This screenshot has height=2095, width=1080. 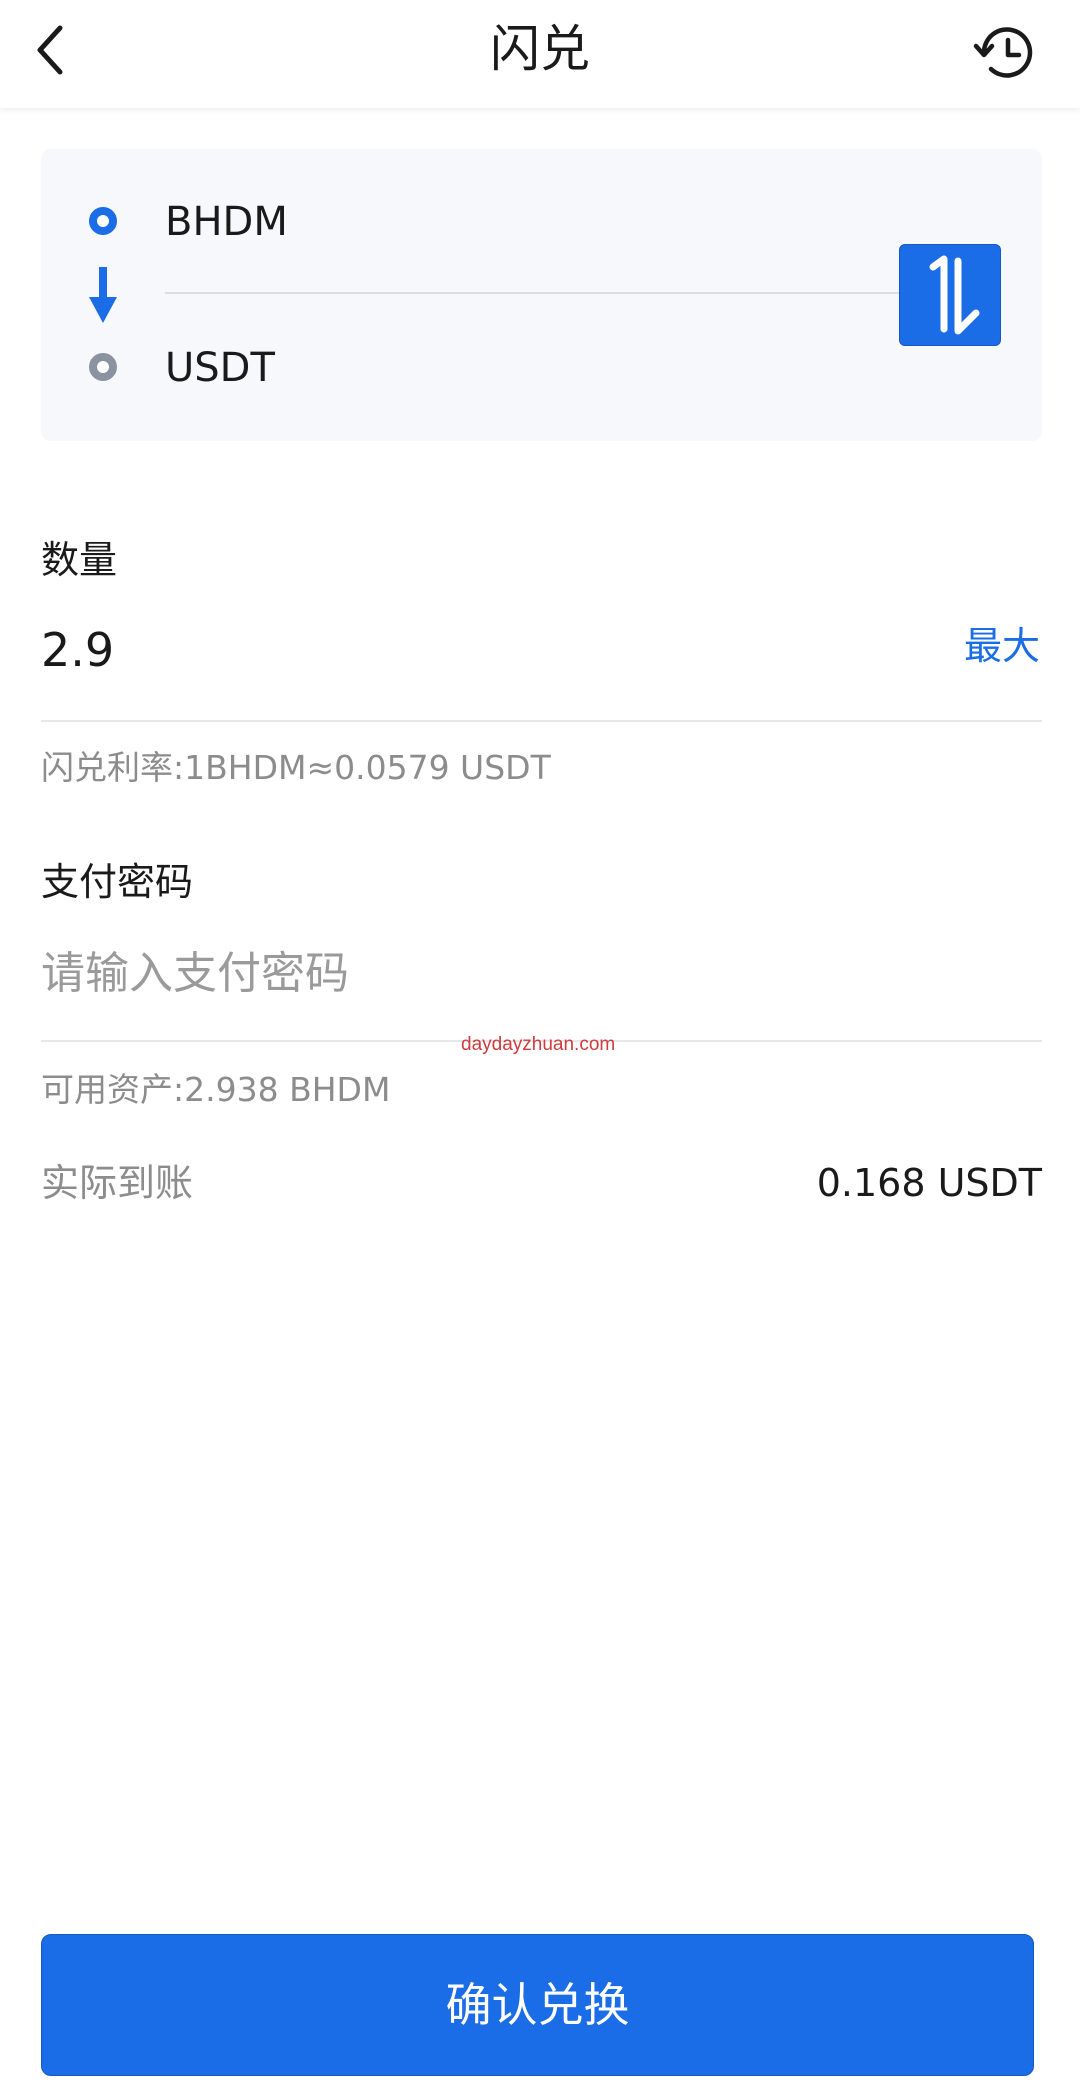 What do you see at coordinates (954, 295) in the screenshot?
I see `swap-vertical-icon` at bounding box center [954, 295].